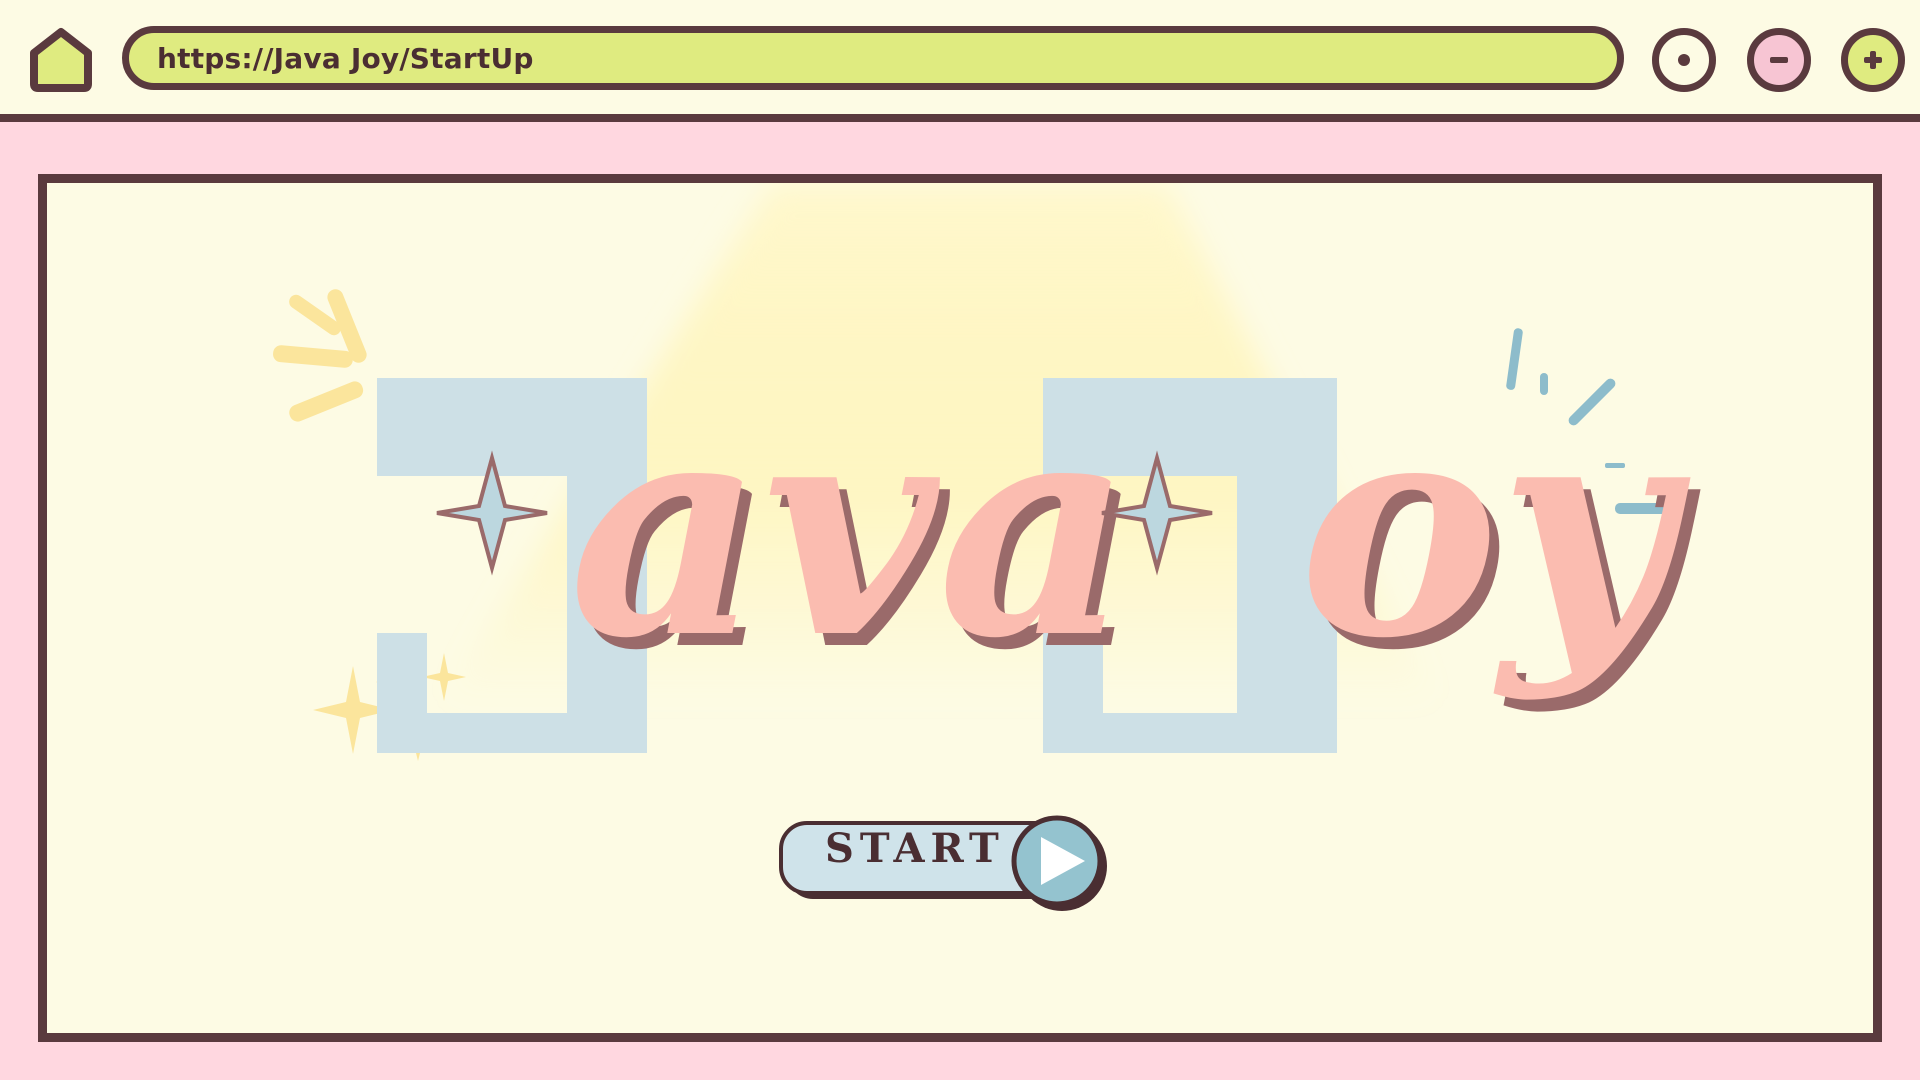 Image resolution: width=1920 pixels, height=1080 pixels. I want to click on record-icon, so click(1684, 60).